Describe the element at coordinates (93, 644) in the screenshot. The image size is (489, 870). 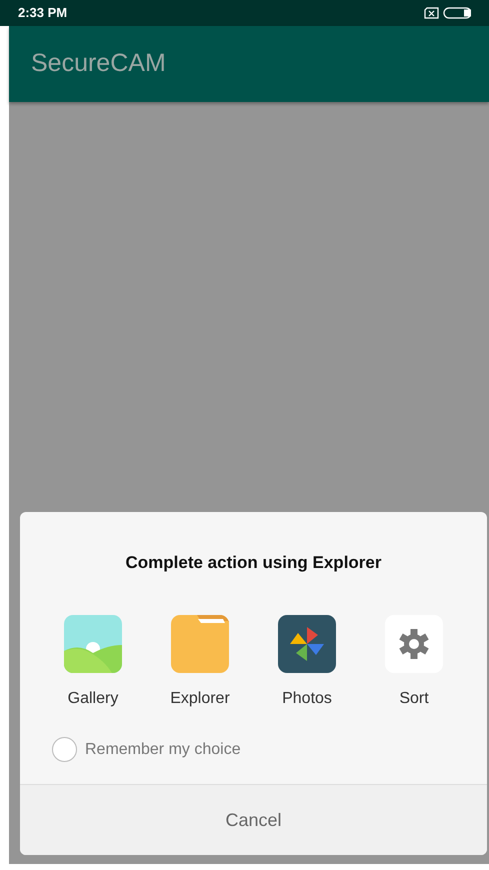
I see `gallery-icon` at that location.